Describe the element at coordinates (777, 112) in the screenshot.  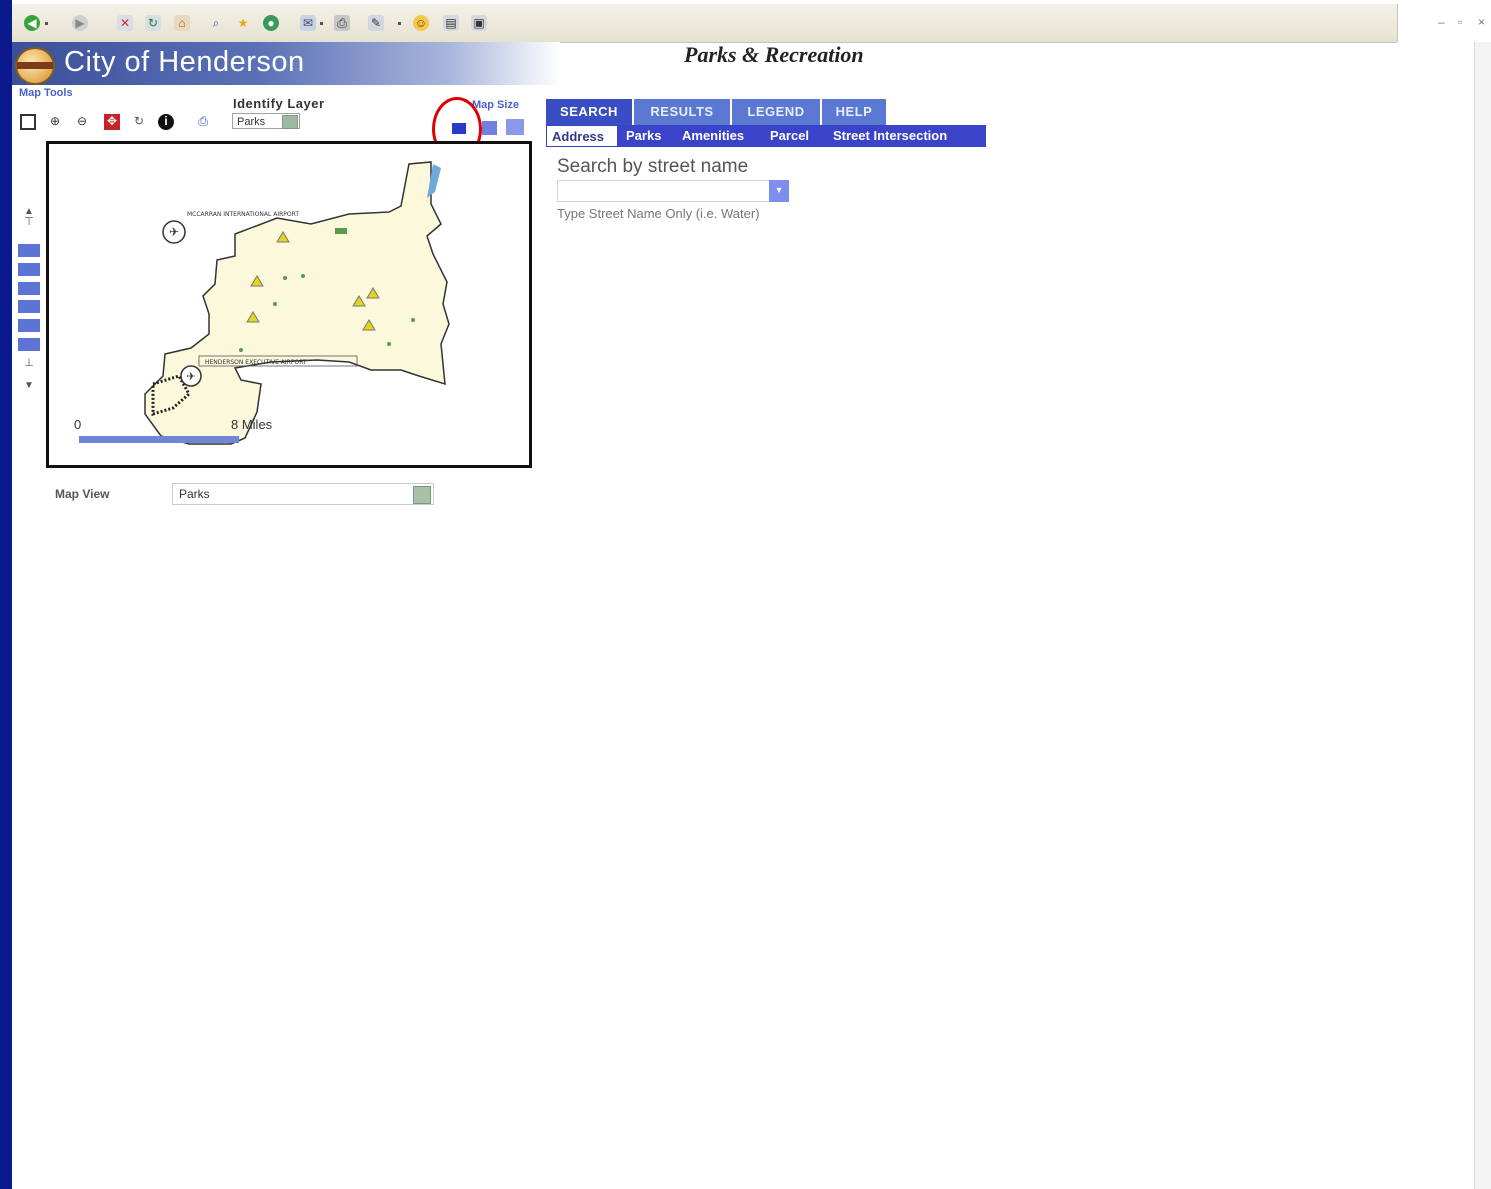
I see `tab-legend: LEGEND` at that location.